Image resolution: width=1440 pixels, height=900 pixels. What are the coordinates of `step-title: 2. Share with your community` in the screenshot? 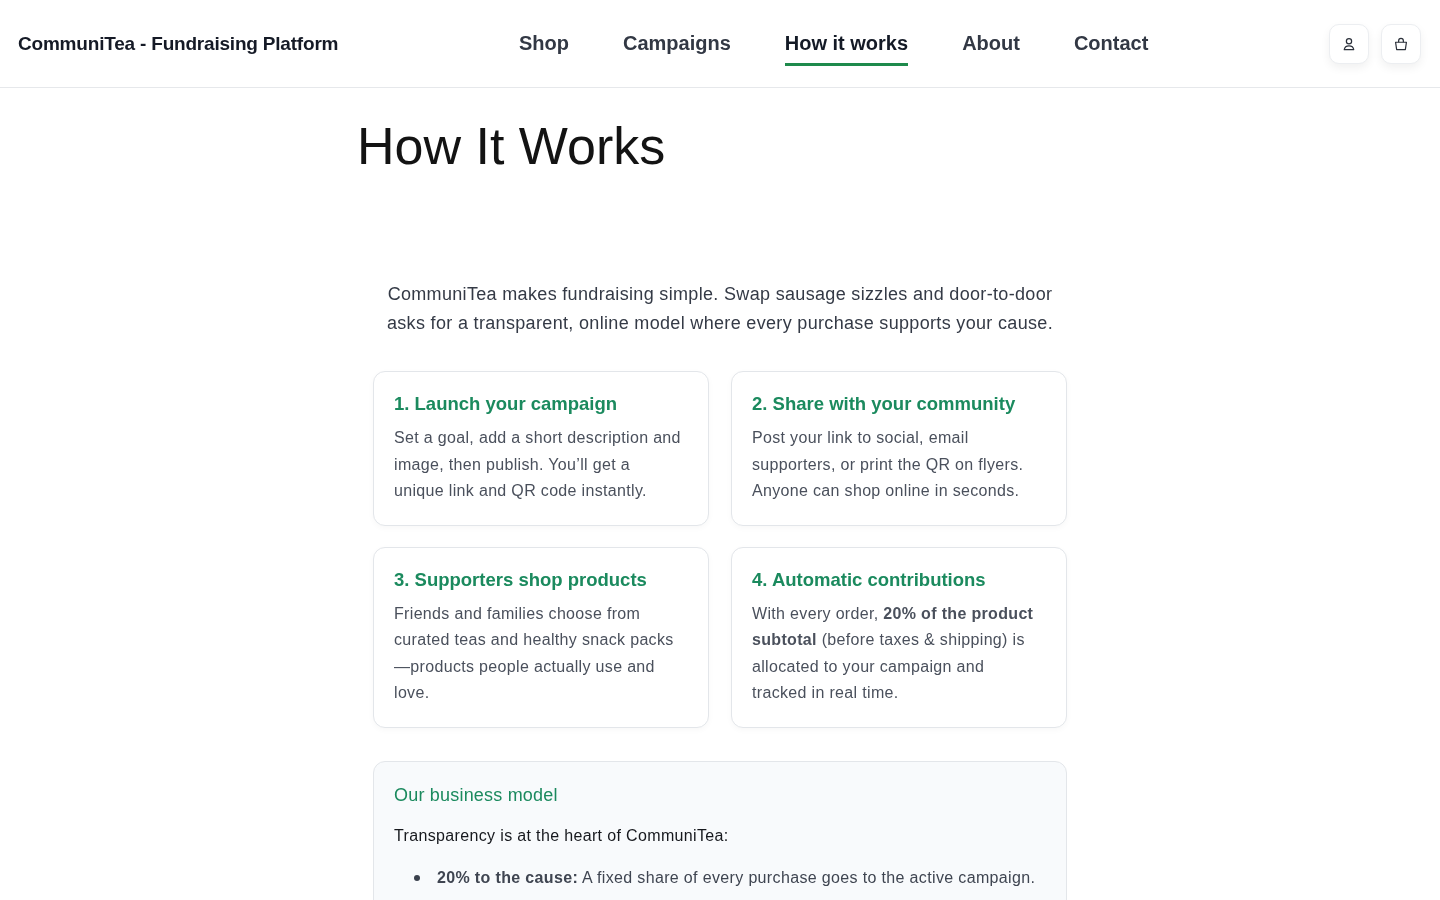 It's located at (884, 404).